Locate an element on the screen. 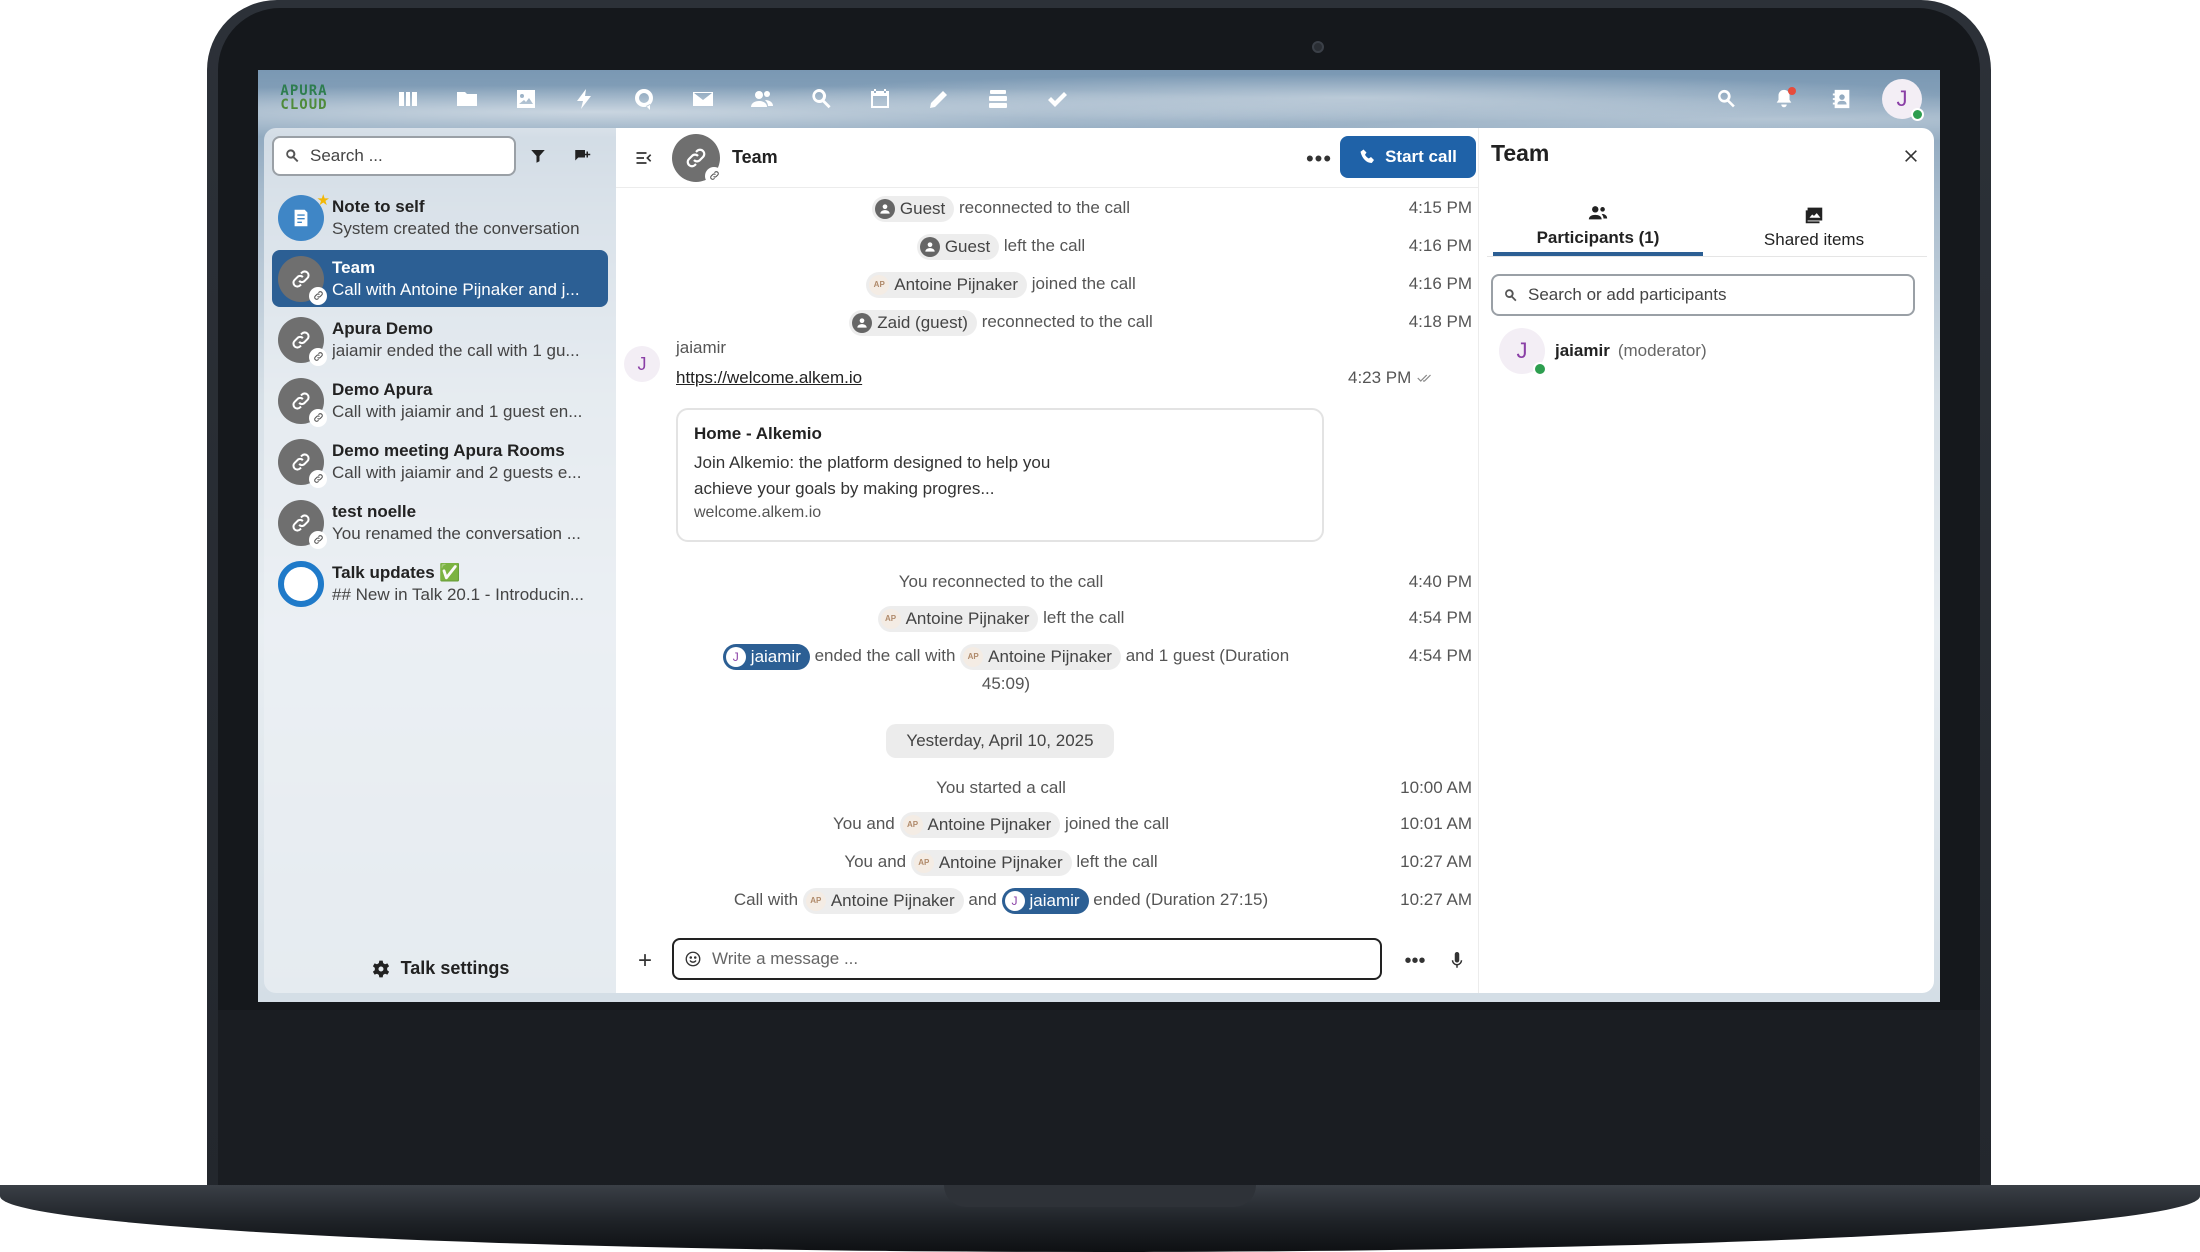  talk-settings-button: Talk settings is located at coordinates (440, 968).